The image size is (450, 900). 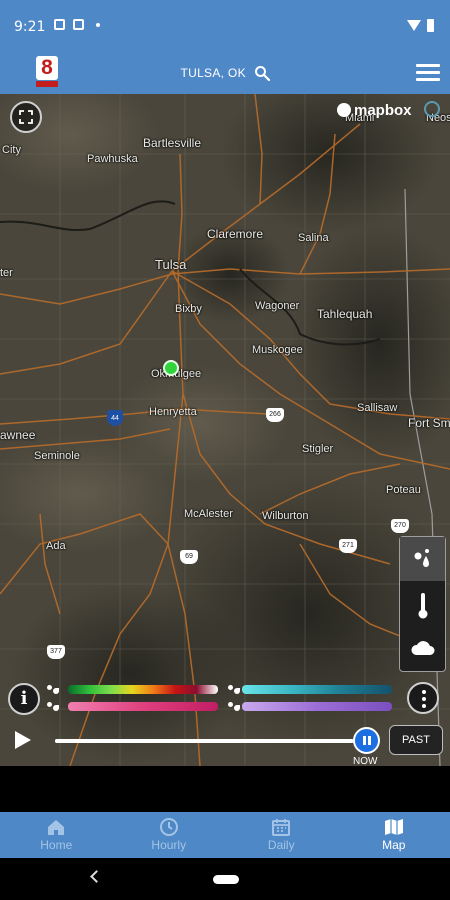 What do you see at coordinates (171, 264) in the screenshot?
I see `city-label-tulsa: Tulsa` at bounding box center [171, 264].